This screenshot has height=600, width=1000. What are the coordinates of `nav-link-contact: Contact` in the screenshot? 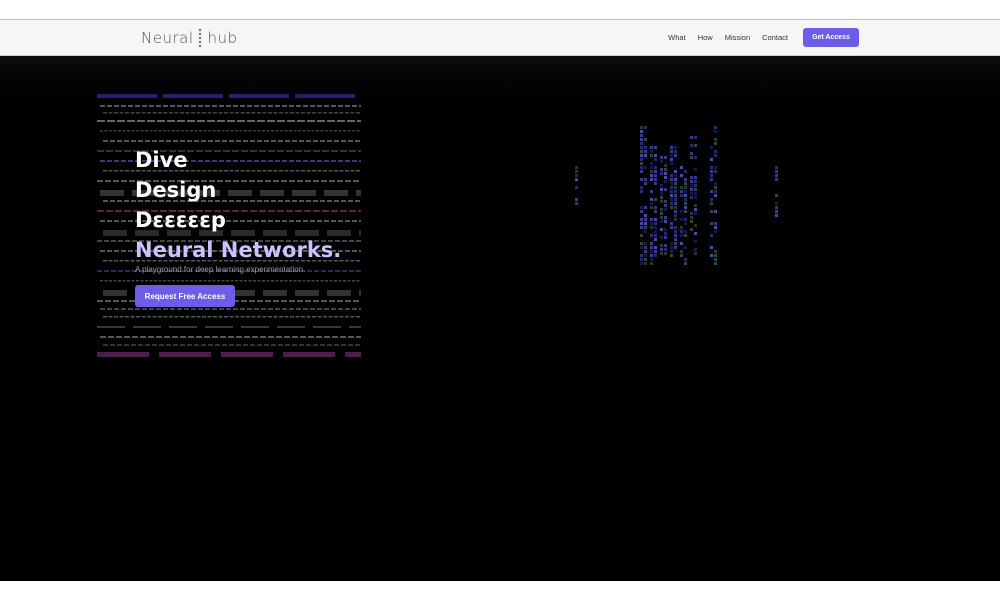 It's located at (775, 37).